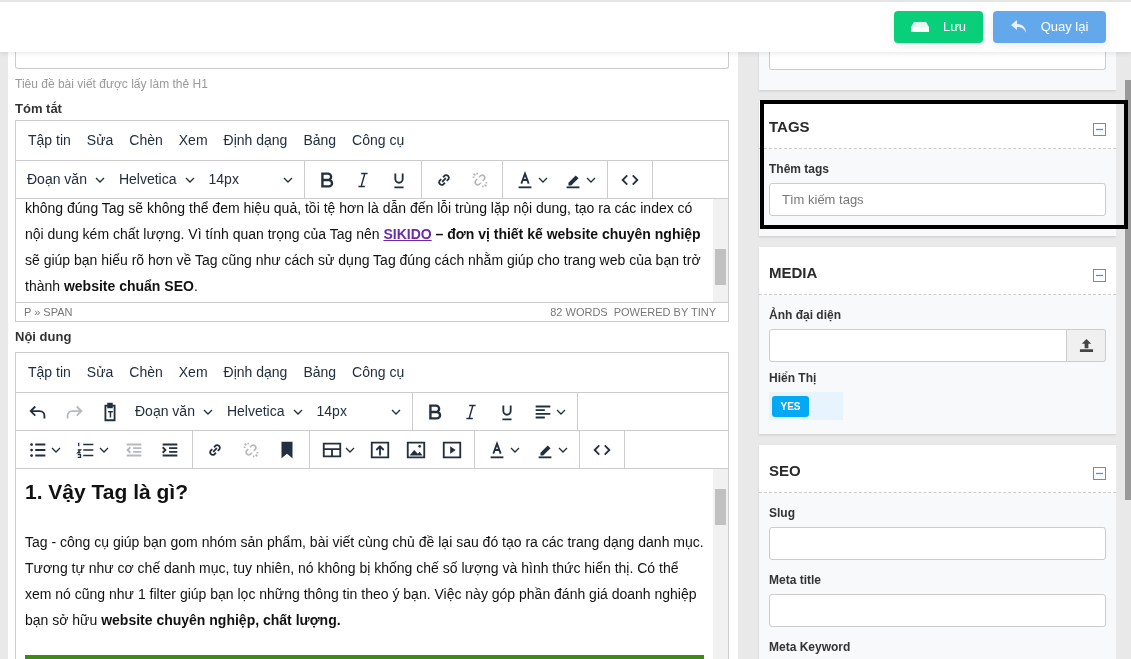 The image size is (1131, 659). What do you see at coordinates (793, 272) in the screenshot?
I see `card-title: MEDIA` at bounding box center [793, 272].